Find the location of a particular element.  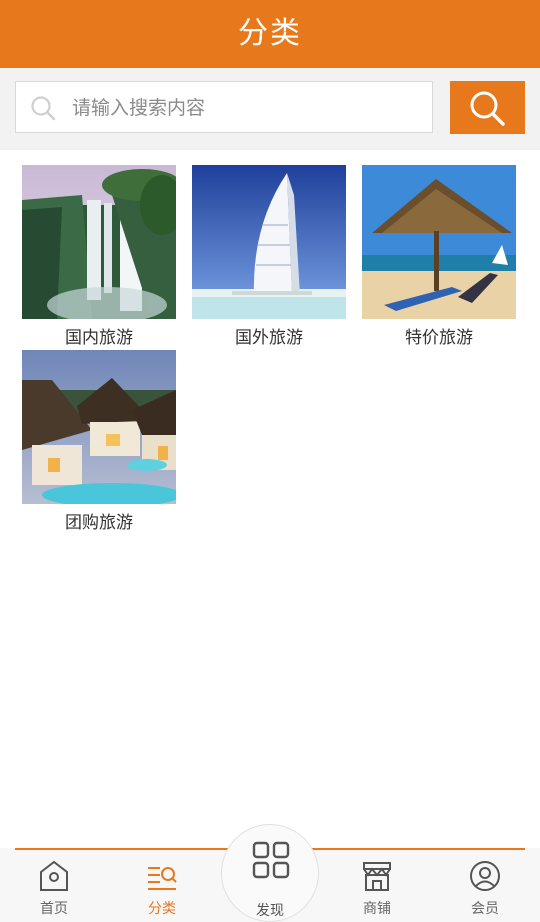

category-label: 特价旅游 is located at coordinates (439, 338).